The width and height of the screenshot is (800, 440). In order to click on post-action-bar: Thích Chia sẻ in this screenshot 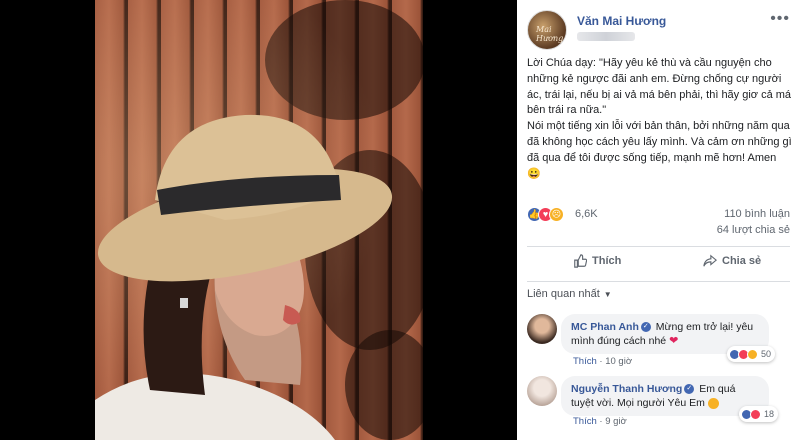, I will do `click(658, 264)`.